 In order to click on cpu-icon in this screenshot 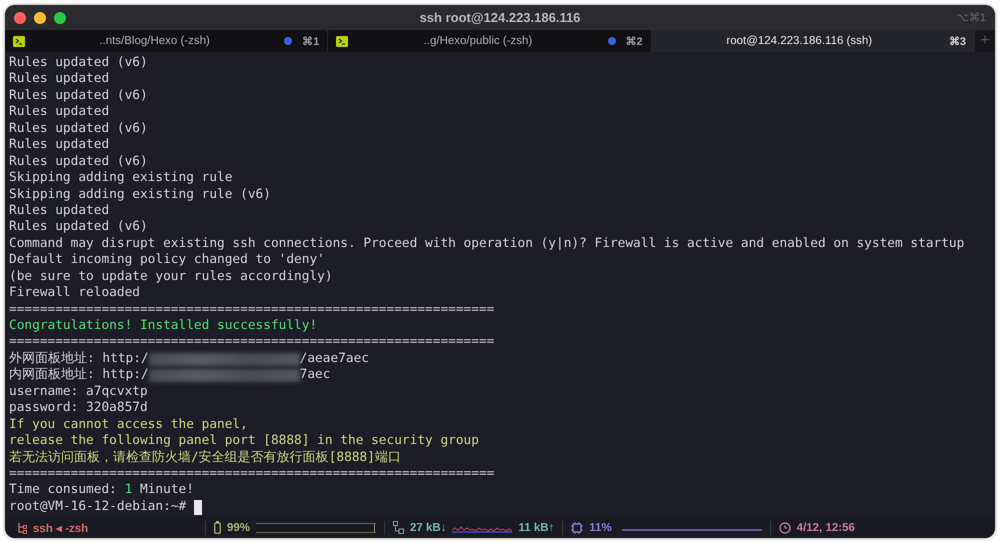, I will do `click(577, 528)`.